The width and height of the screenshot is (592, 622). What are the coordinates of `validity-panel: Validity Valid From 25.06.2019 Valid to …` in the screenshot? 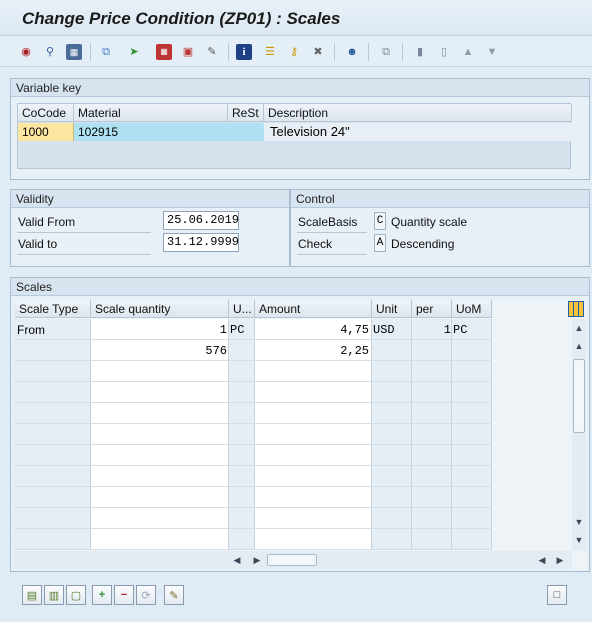 It's located at (150, 228).